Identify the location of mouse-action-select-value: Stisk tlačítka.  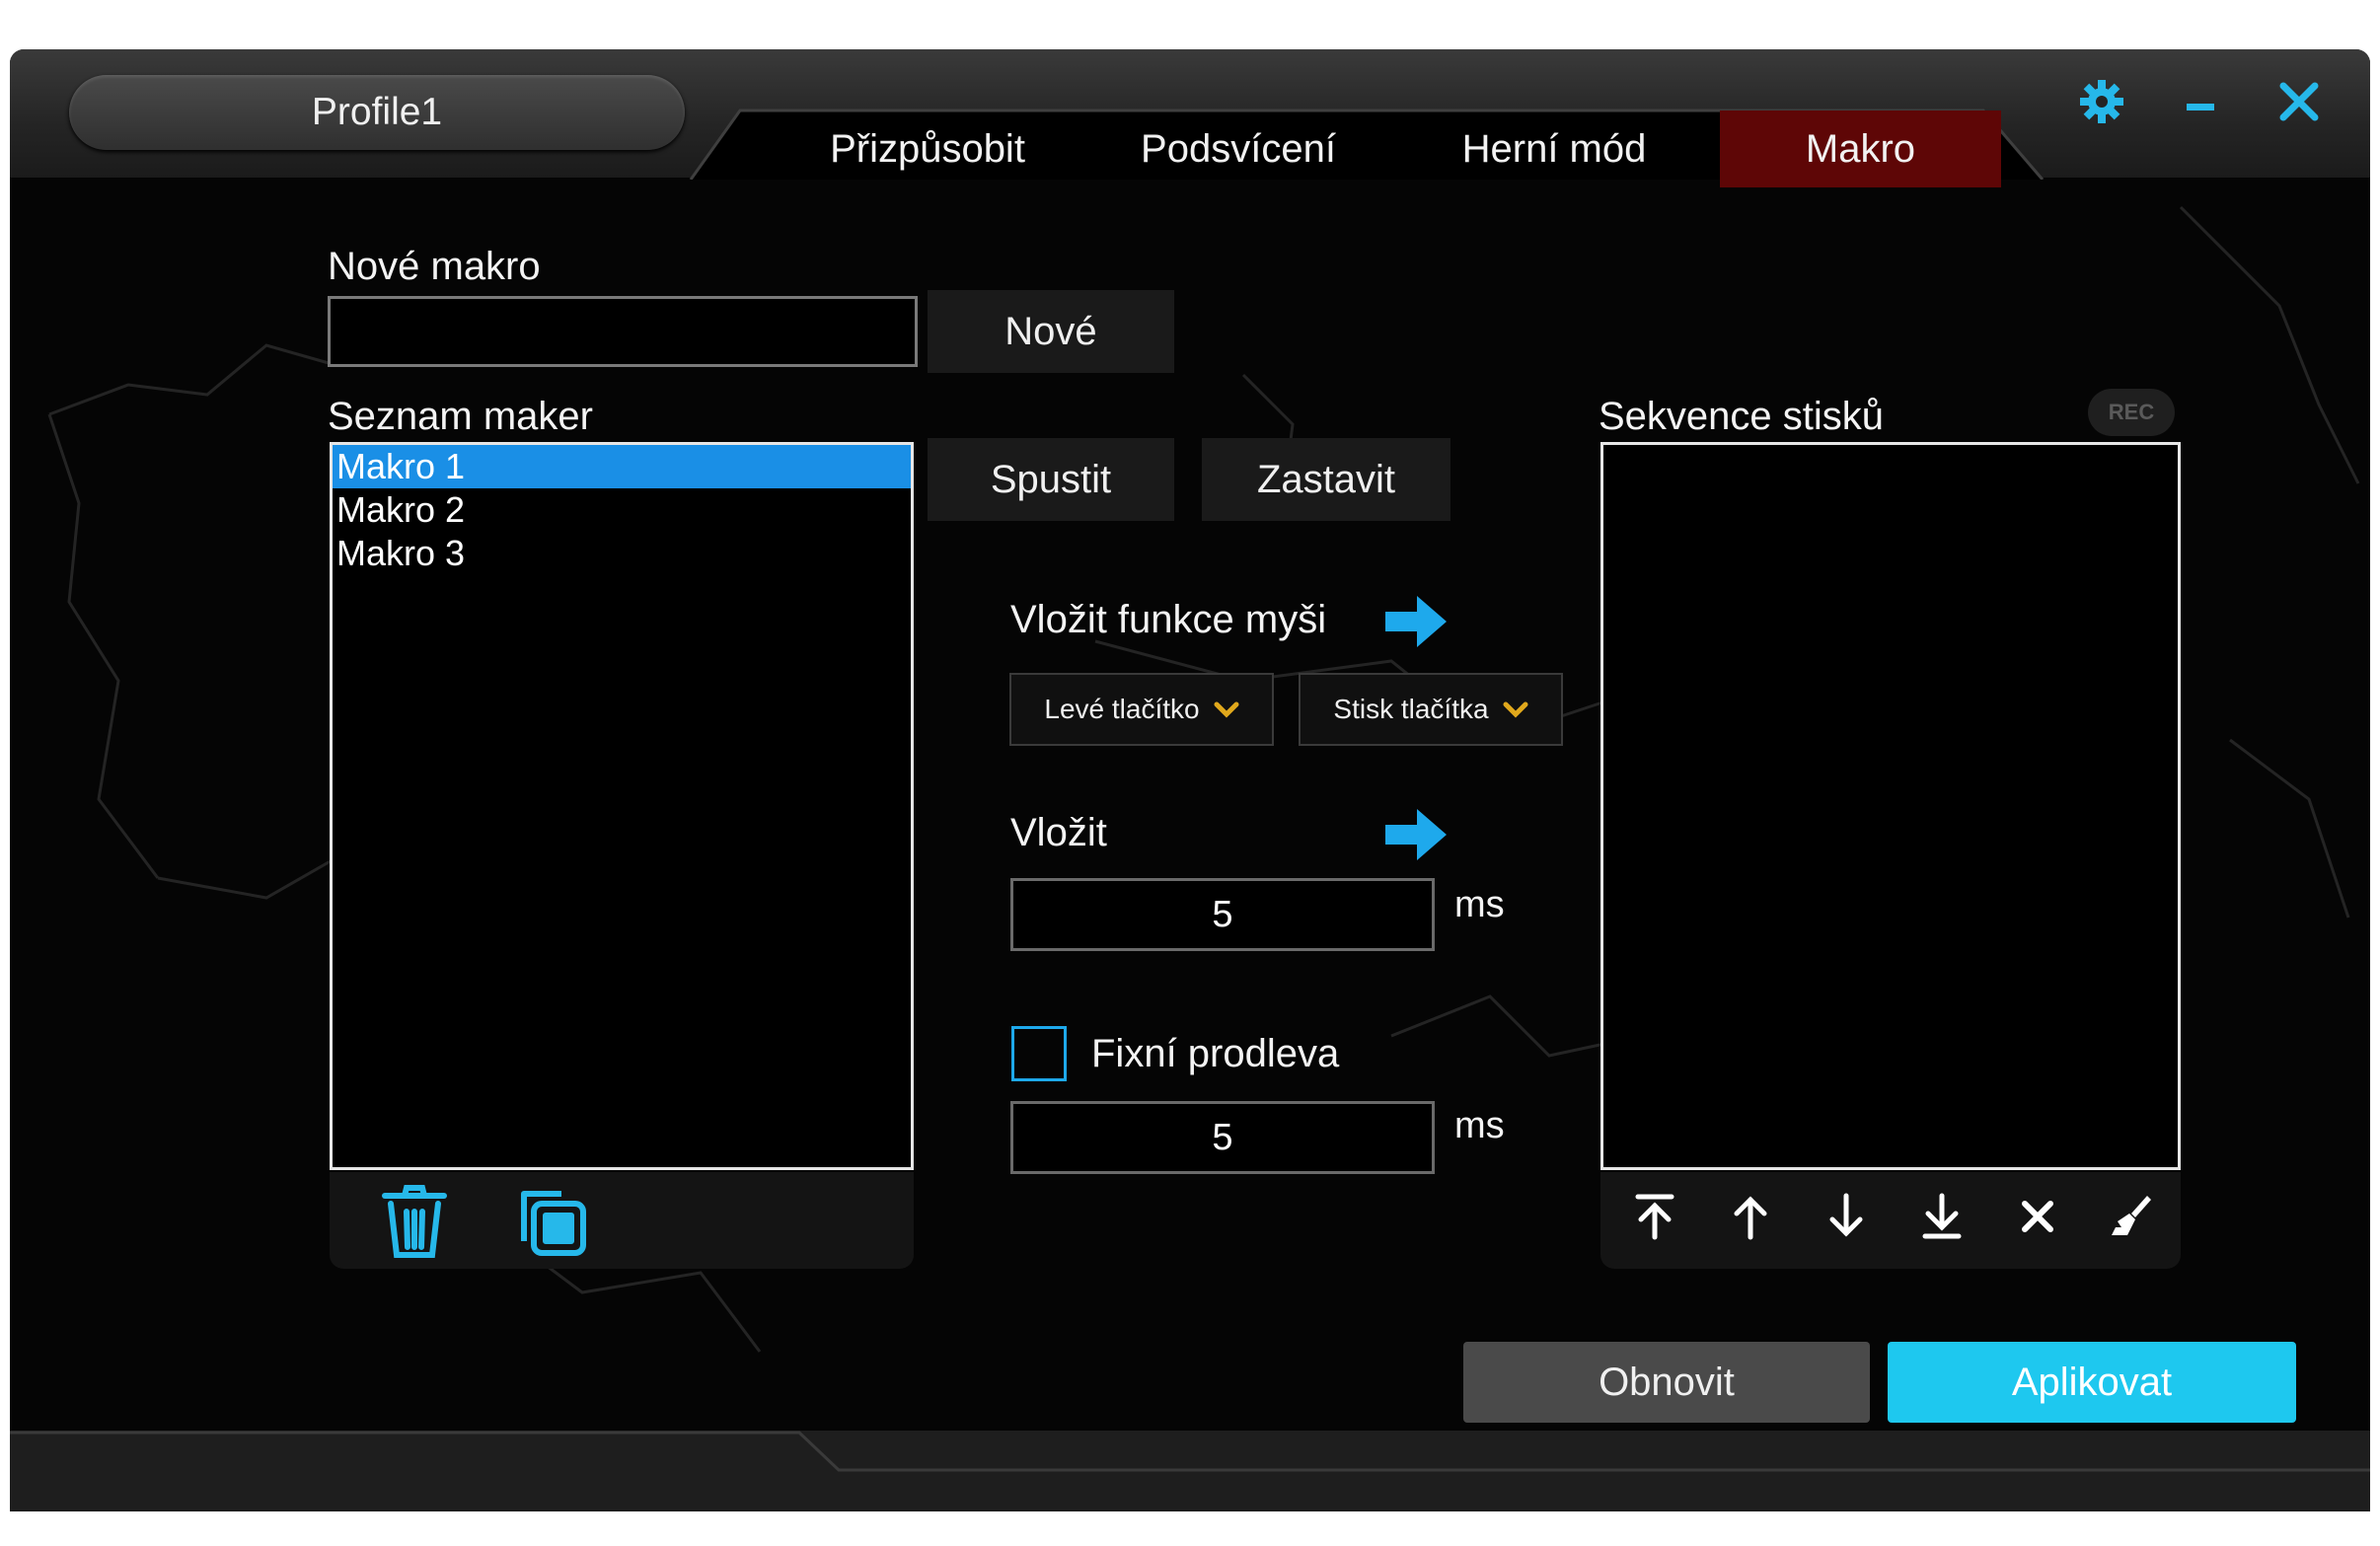
(1411, 709).